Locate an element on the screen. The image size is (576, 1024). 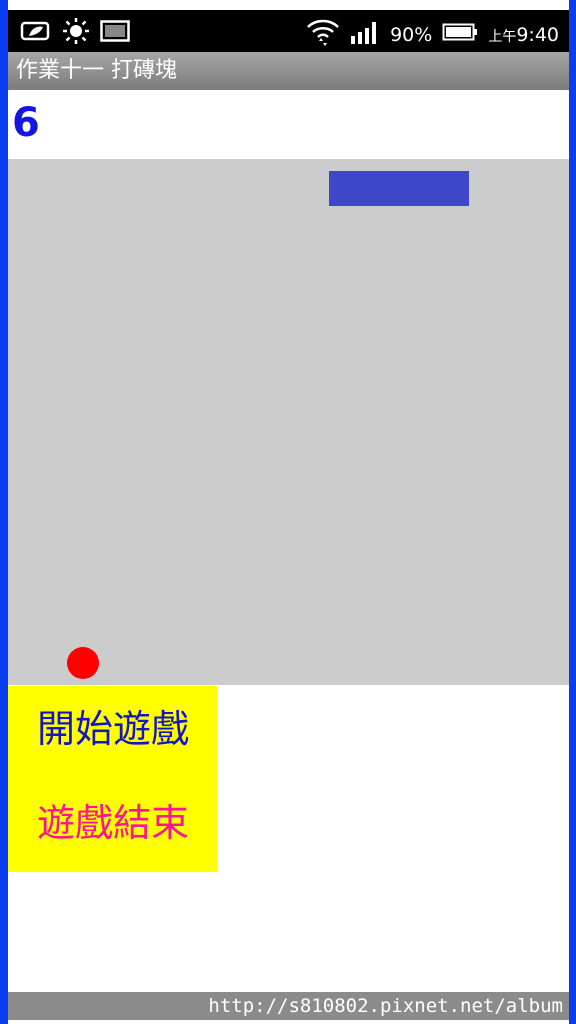
ball is located at coordinates (83, 663).